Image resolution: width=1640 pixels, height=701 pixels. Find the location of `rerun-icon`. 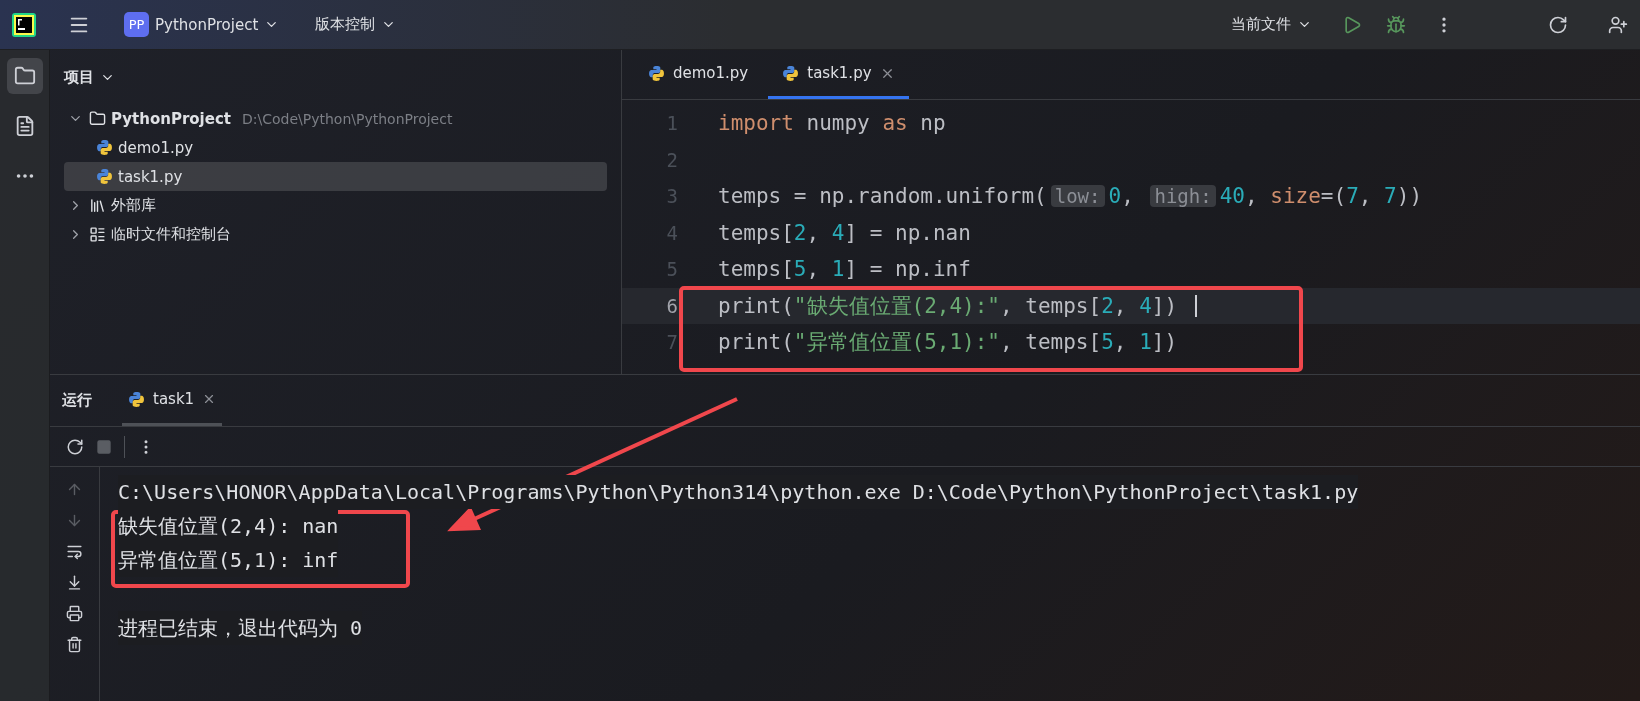

rerun-icon is located at coordinates (75, 446).